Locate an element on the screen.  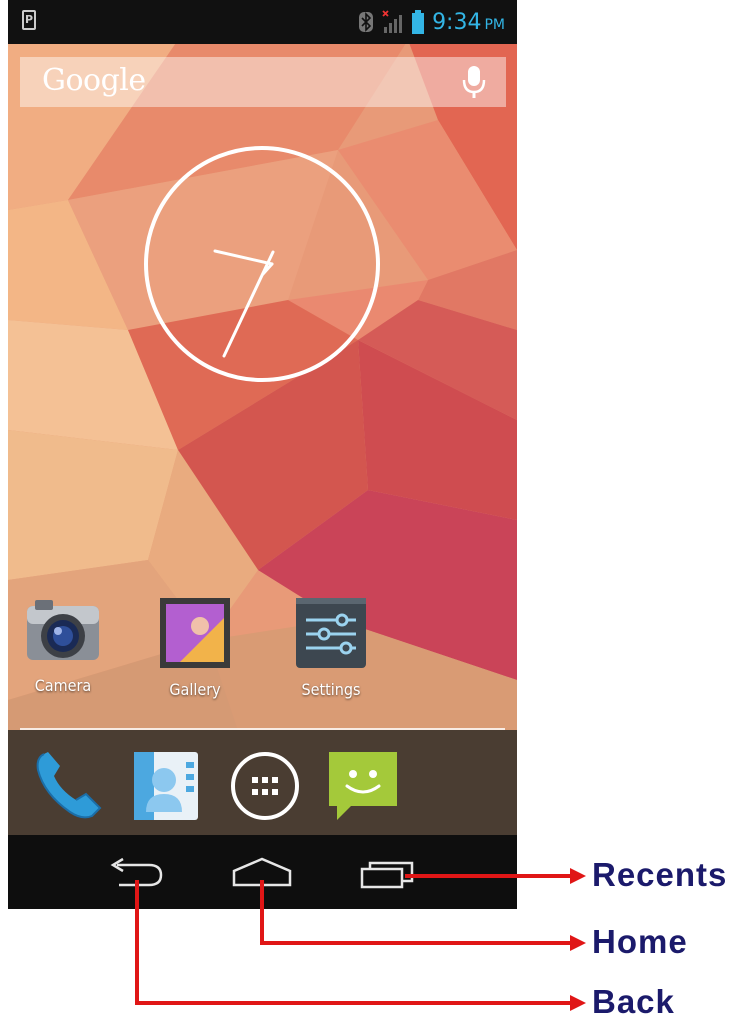
callout-back: Back is located at coordinates (633, 1001).